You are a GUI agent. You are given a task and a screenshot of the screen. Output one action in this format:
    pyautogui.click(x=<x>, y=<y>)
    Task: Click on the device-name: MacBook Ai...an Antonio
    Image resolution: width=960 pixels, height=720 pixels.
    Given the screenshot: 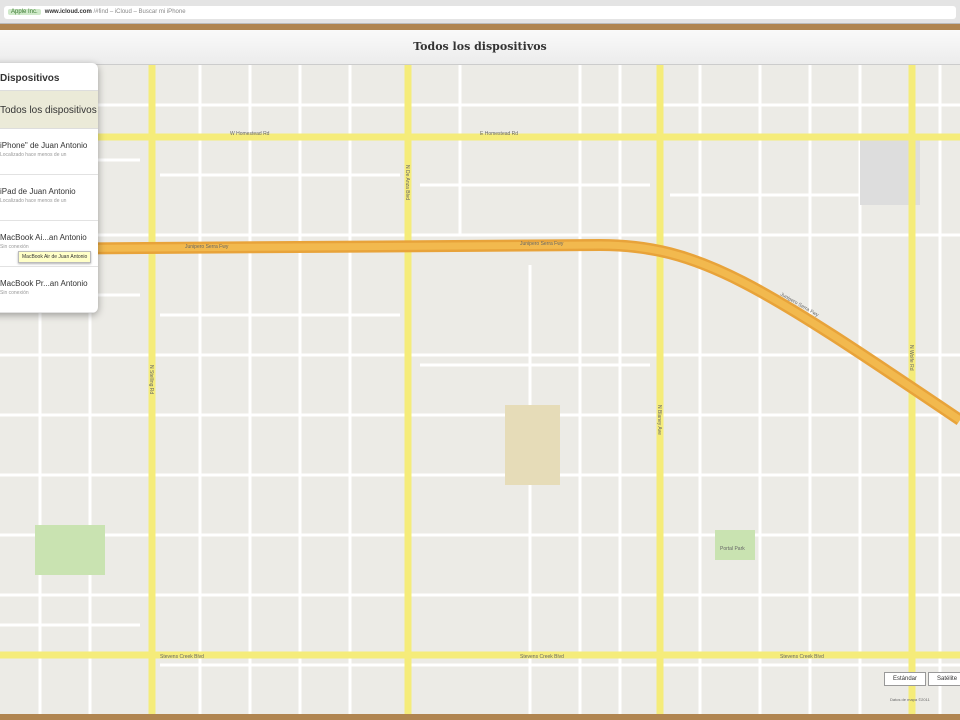 What is the action you would take?
    pyautogui.click(x=43, y=237)
    